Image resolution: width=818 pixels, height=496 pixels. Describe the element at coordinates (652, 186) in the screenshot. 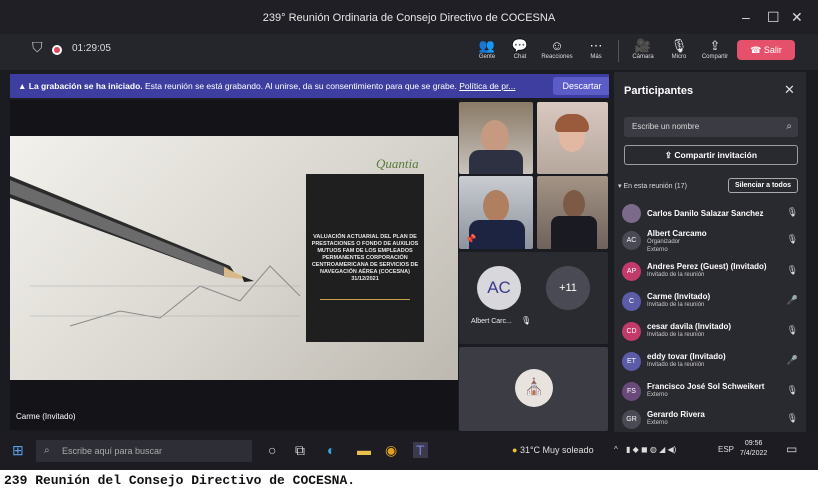

I see `in-meeting-section-label: ▾ En esta reunión (17)` at that location.